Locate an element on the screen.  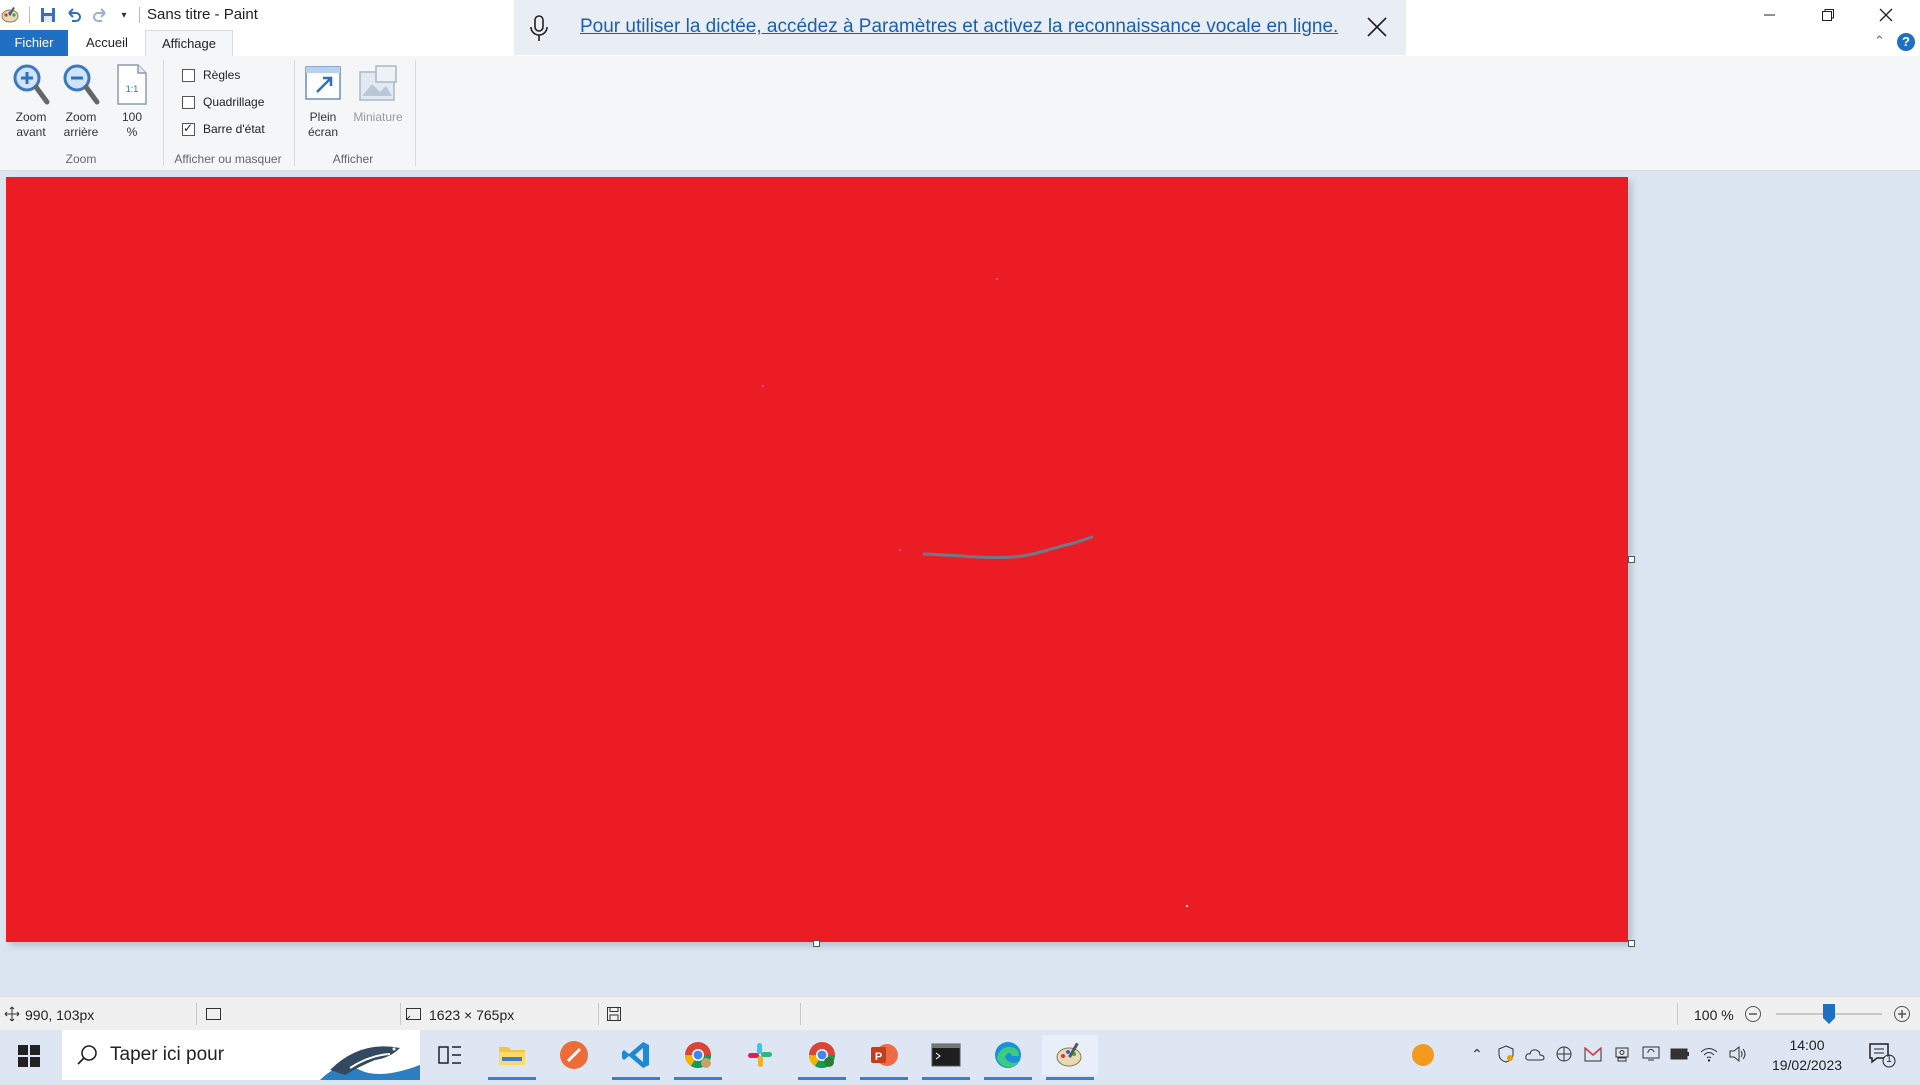
zoom-in-button: Zoom avant is located at coordinates (31, 101).